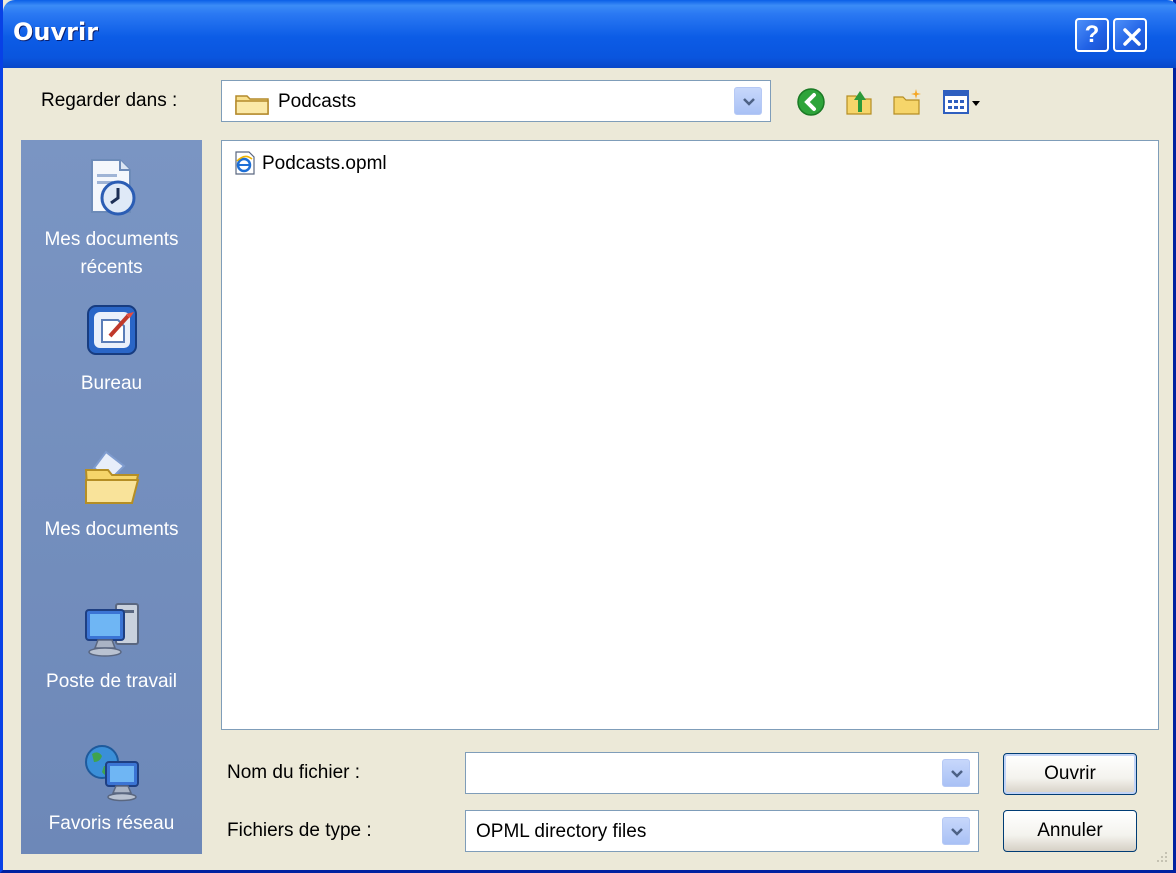 The width and height of the screenshot is (1176, 873). What do you see at coordinates (111, 630) in the screenshot?
I see `my-computer-icon` at bounding box center [111, 630].